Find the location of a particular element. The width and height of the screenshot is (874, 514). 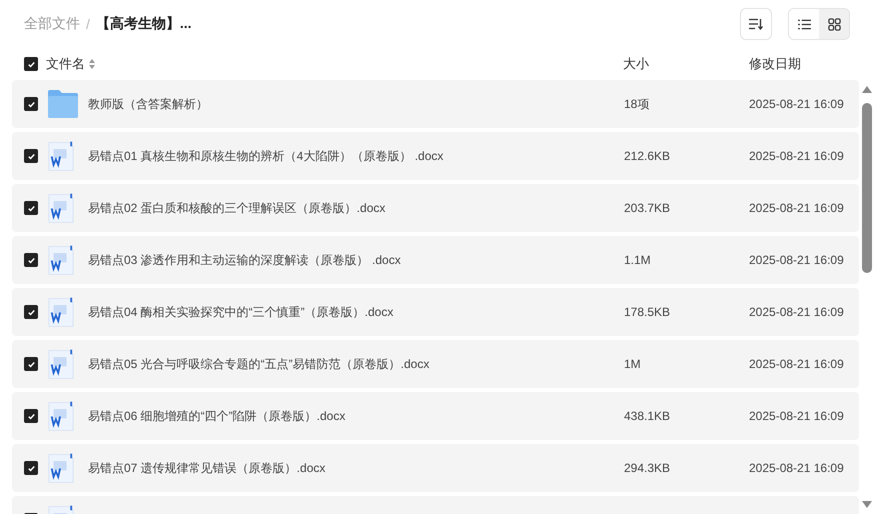

column-header: 大小 is located at coordinates (686, 64).